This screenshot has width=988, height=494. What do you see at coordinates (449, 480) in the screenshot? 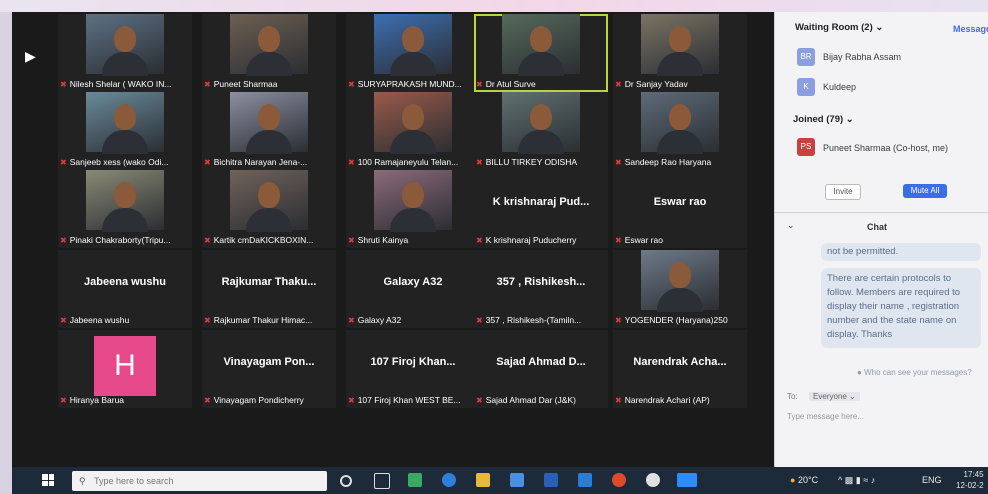
I see `edge-icon` at bounding box center [449, 480].